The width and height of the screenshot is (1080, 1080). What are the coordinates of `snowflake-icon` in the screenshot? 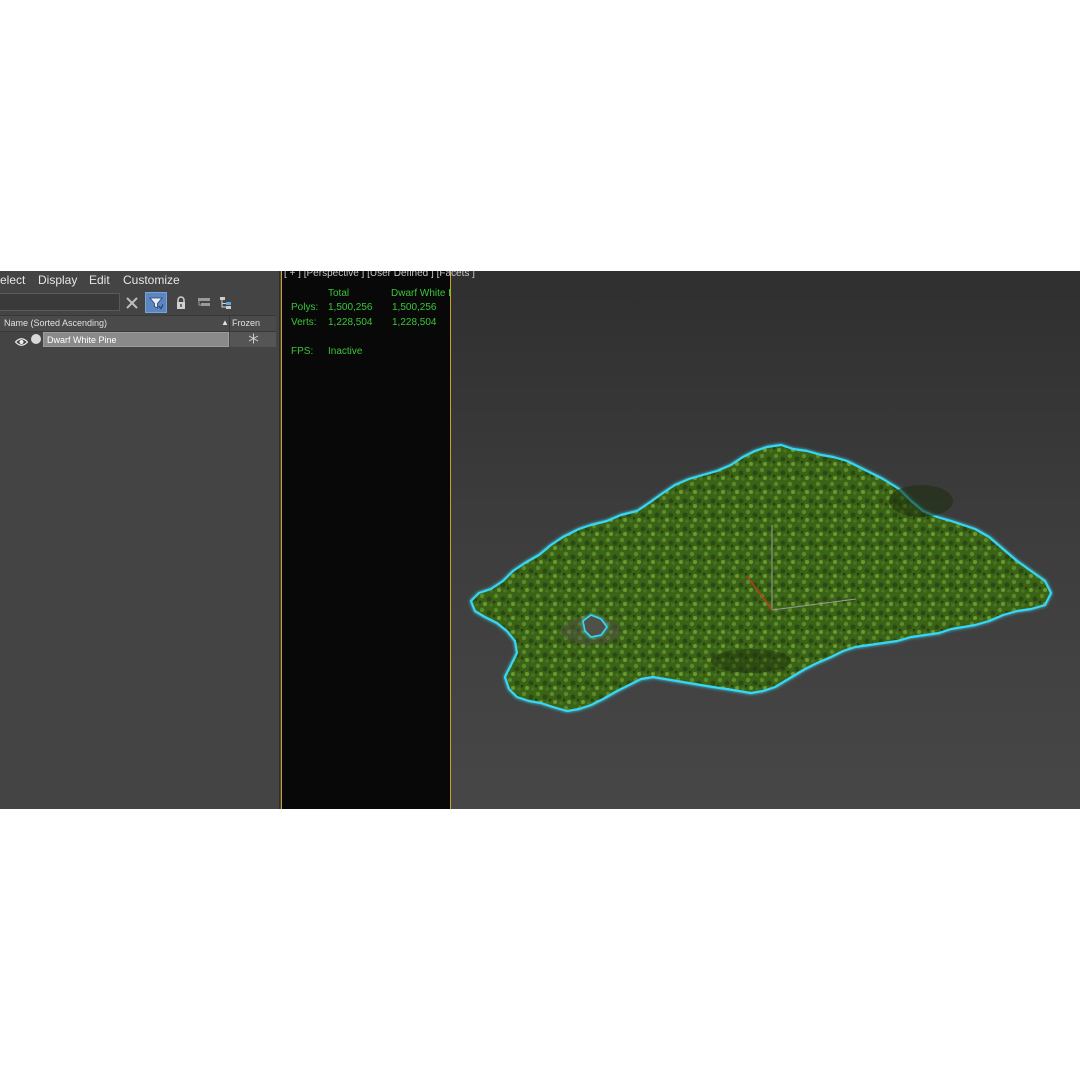 It's located at (253, 340).